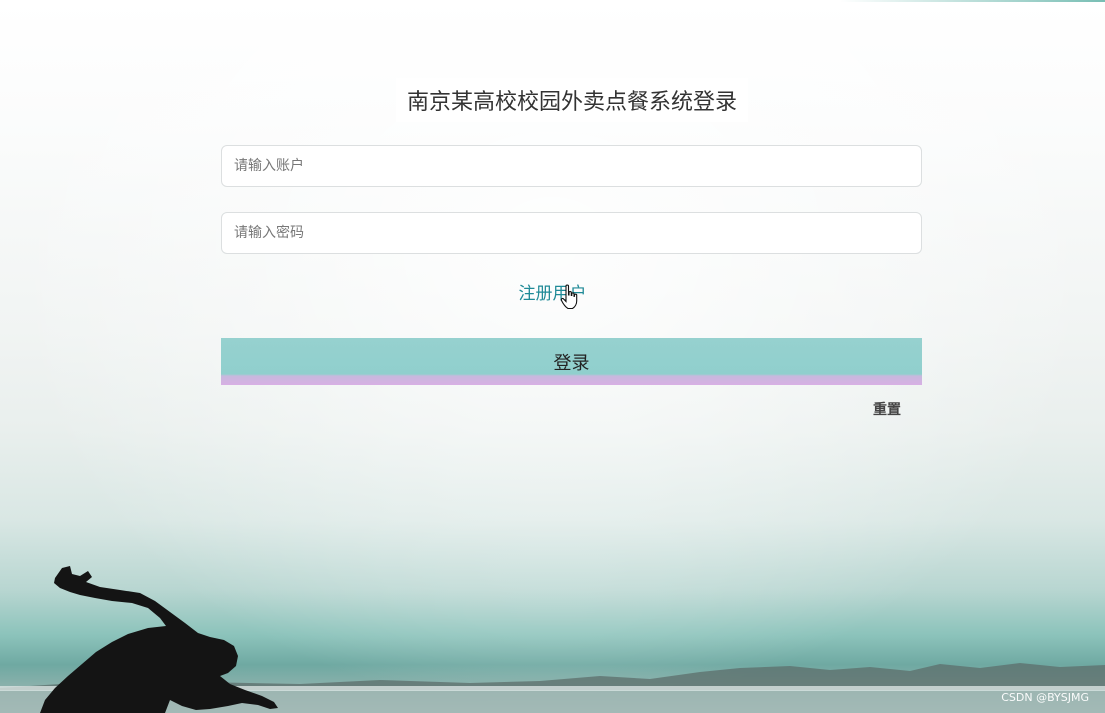 This screenshot has width=1105, height=713. I want to click on reset-button: 重置, so click(887, 409).